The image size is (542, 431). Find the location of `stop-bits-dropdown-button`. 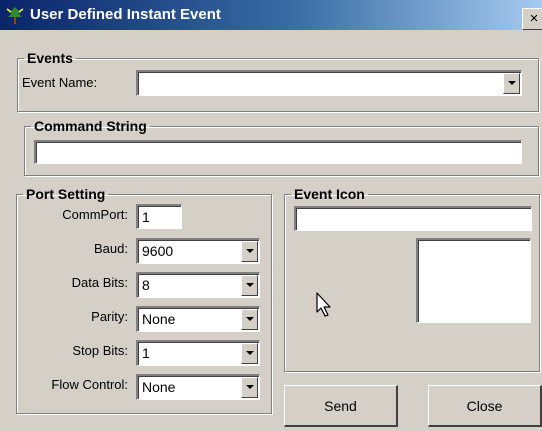

stop-bits-dropdown-button is located at coordinates (249, 353).